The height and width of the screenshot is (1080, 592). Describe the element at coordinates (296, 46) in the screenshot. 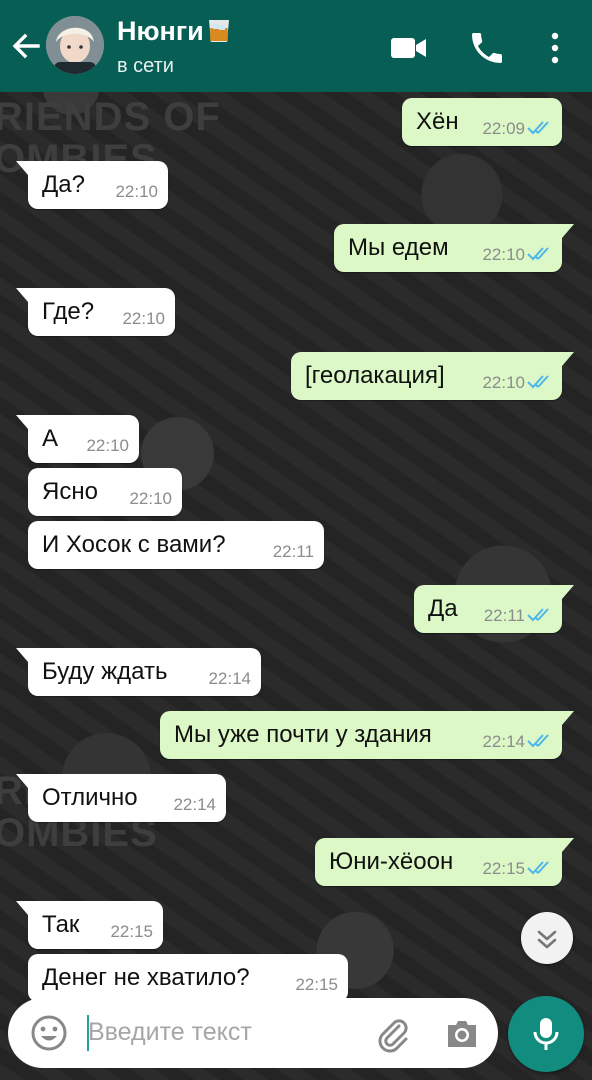

I see `chat-header: Нюнги в сети` at that location.